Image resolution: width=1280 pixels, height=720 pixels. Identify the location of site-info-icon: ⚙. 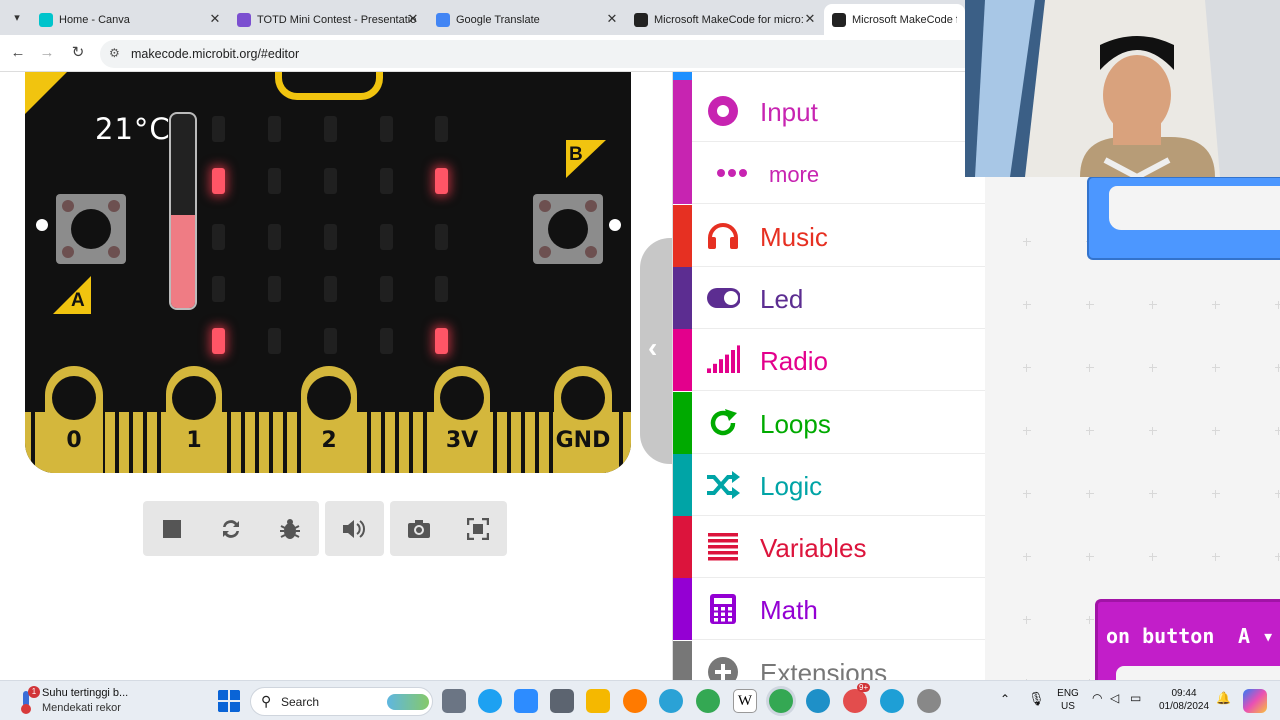
(114, 53).